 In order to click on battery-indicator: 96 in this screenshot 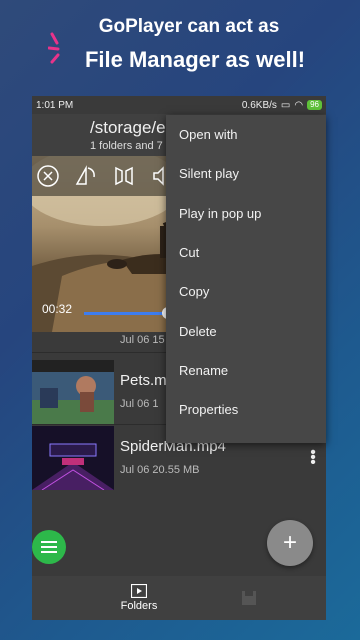, I will do `click(314, 105)`.